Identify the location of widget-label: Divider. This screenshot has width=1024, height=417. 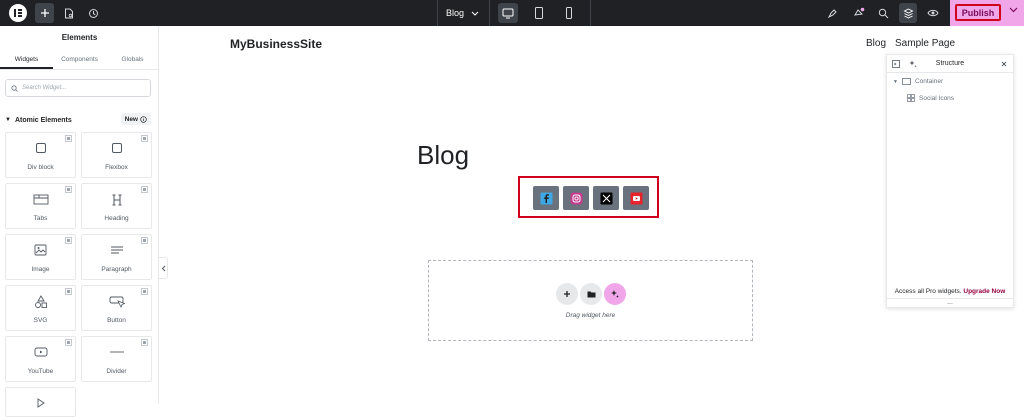
(116, 371).